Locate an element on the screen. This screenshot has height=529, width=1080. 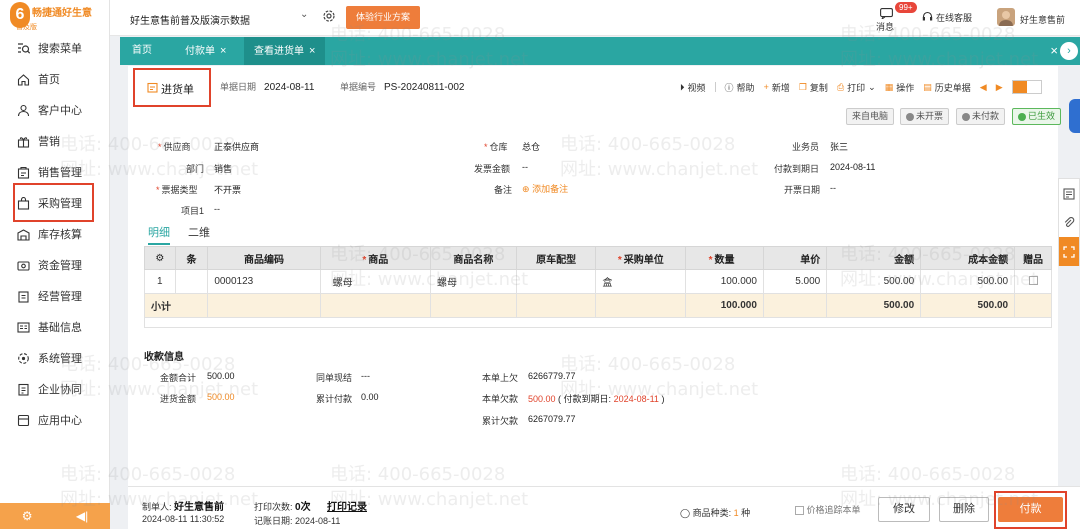
form-icon is located at coordinates (1069, 193).